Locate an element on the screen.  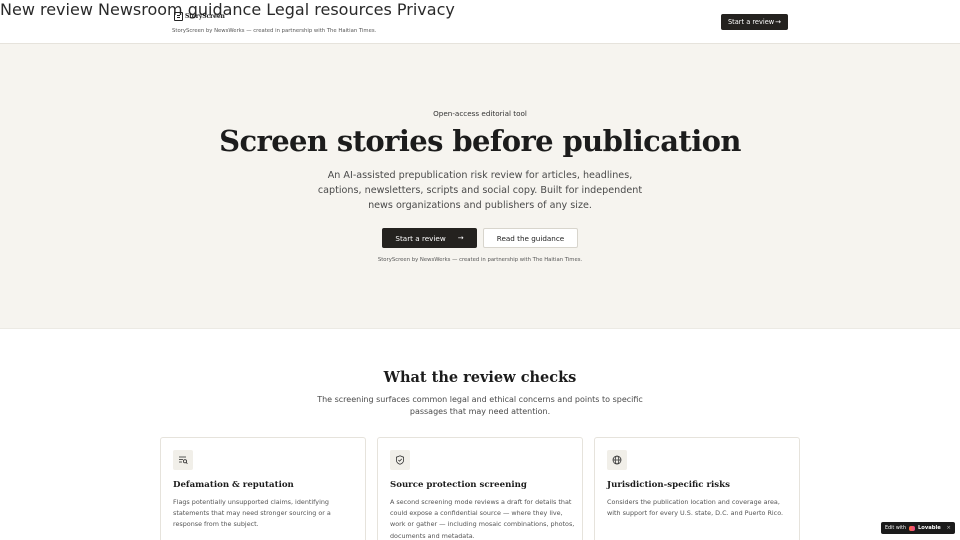
edit-with-lovable-badge: Edit with Lovable × is located at coordinates (918, 528).